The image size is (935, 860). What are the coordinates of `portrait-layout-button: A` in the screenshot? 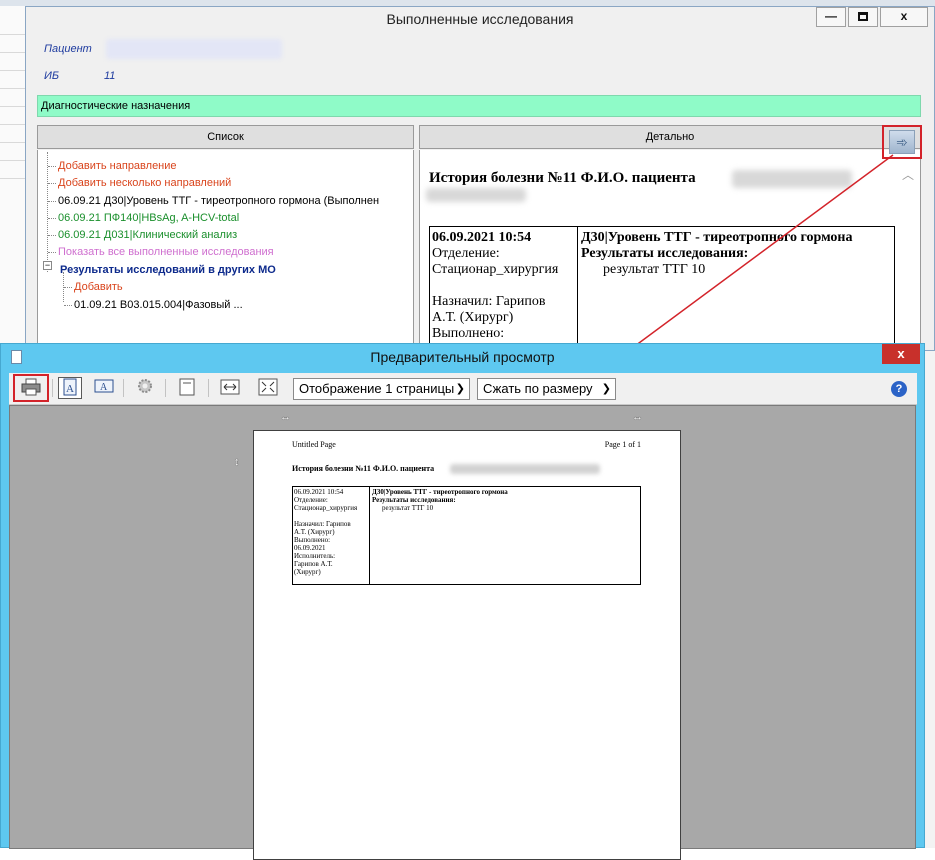 It's located at (70, 388).